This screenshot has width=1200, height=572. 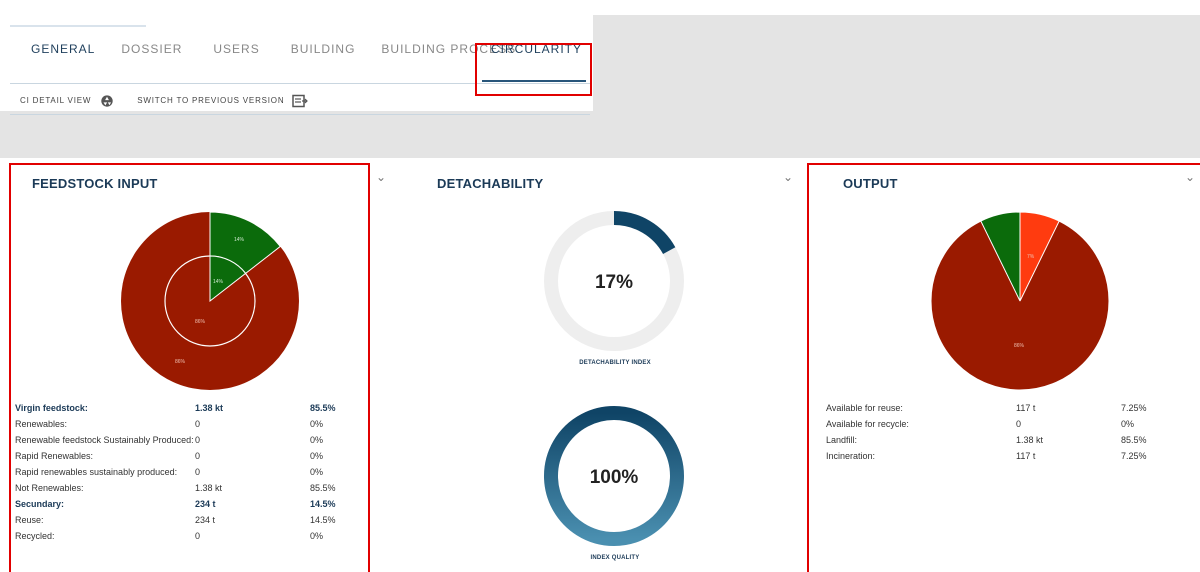 What do you see at coordinates (644, 233) in the screenshot?
I see `detachability-index-arc` at bounding box center [644, 233].